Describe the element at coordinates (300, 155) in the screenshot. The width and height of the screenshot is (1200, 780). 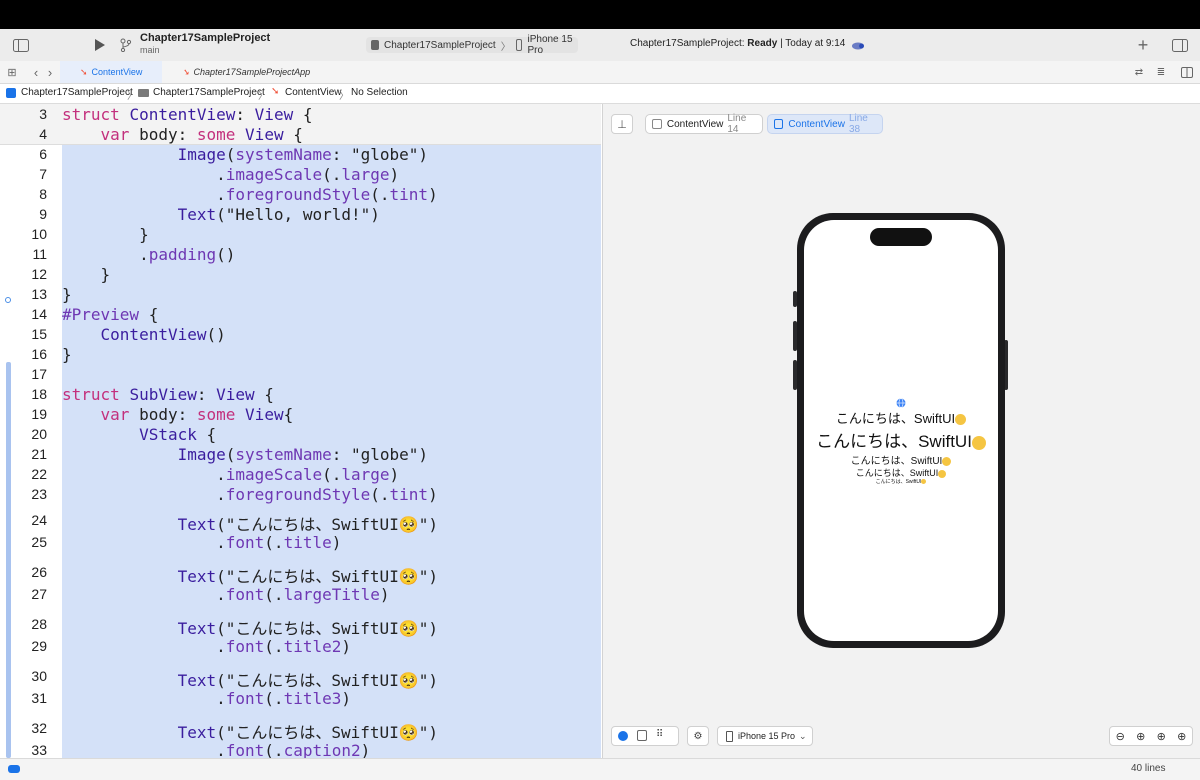
I see `code-line: 6 Image(systemName: "globe")` at that location.